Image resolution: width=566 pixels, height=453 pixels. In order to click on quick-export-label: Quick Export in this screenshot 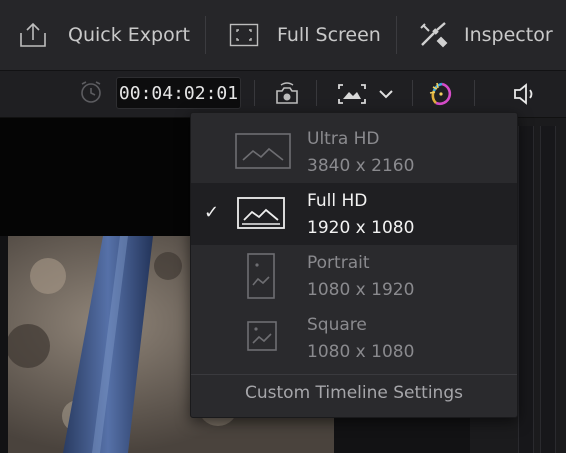, I will do `click(129, 35)`.